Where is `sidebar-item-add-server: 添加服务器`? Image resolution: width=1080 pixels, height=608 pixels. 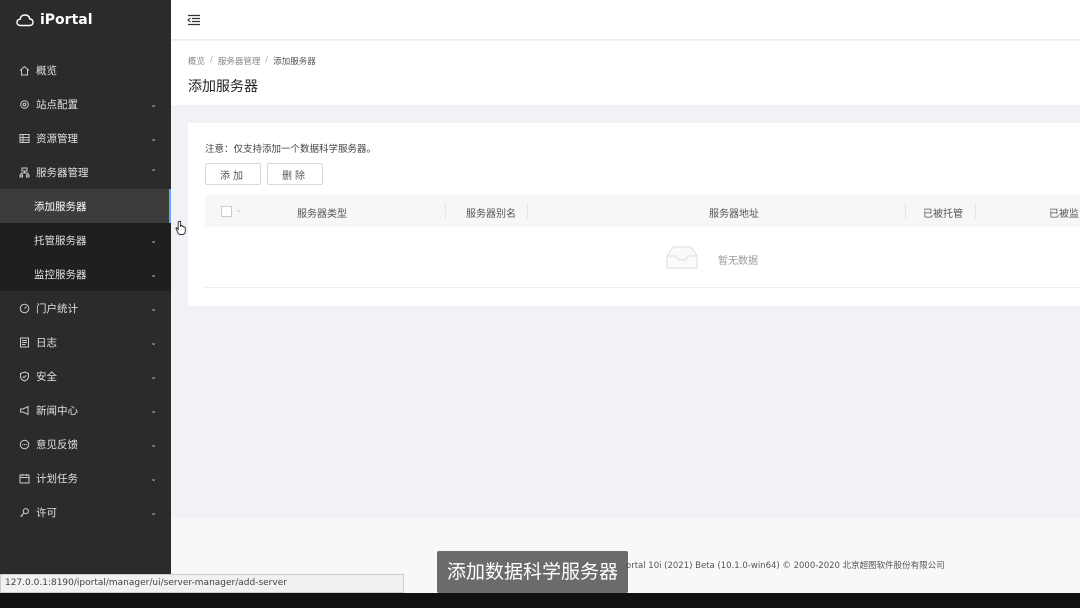
sidebar-item-add-server: 添加服务器 is located at coordinates (85, 206).